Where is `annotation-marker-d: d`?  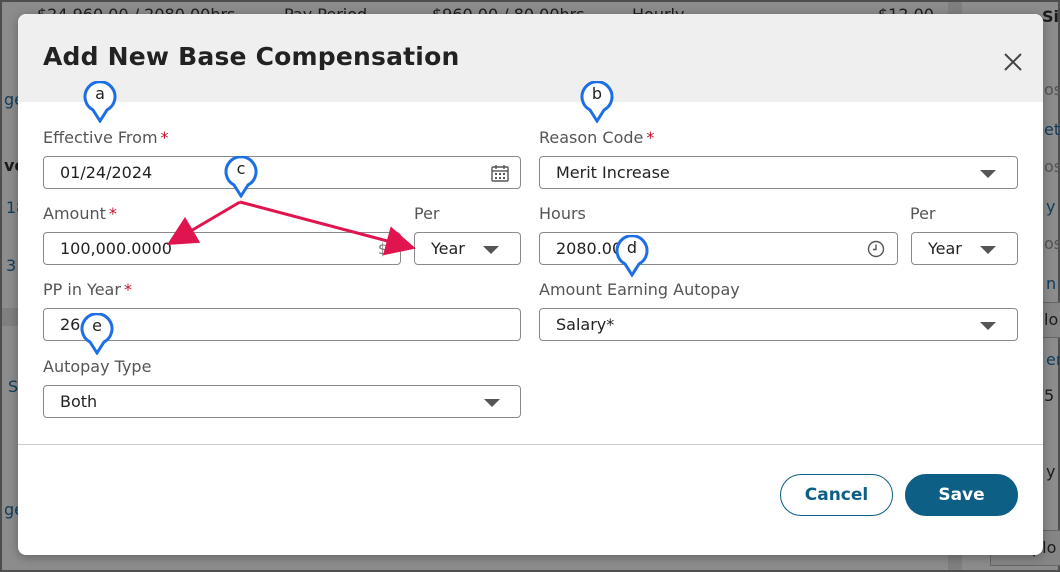
annotation-marker-d: d is located at coordinates (632, 256).